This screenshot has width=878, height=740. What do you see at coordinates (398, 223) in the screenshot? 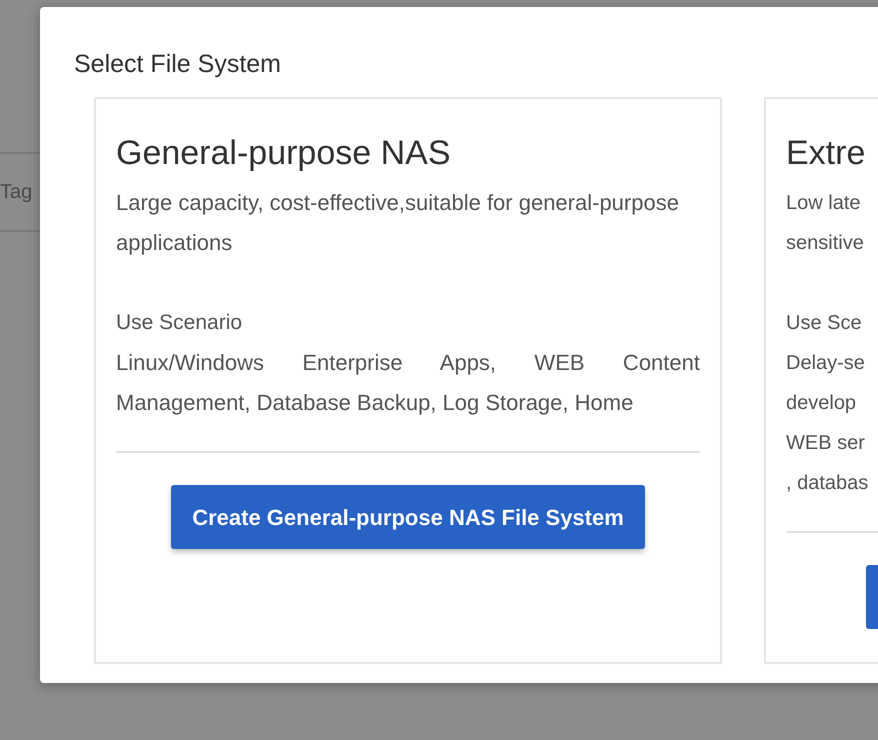
I see `card-description: Large capacity, cost-effective,suitable for general-purpose applications` at bounding box center [398, 223].